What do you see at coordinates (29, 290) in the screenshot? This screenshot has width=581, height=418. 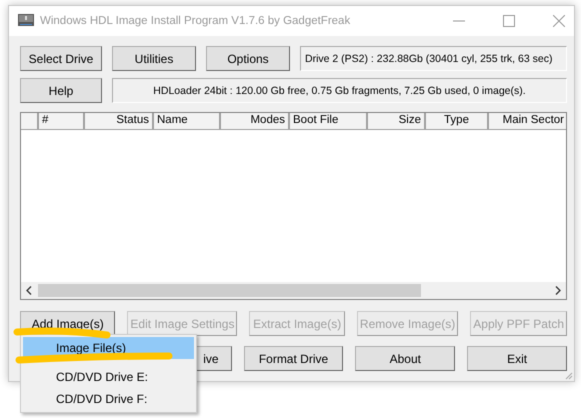 I see `scroll-left-icon` at bounding box center [29, 290].